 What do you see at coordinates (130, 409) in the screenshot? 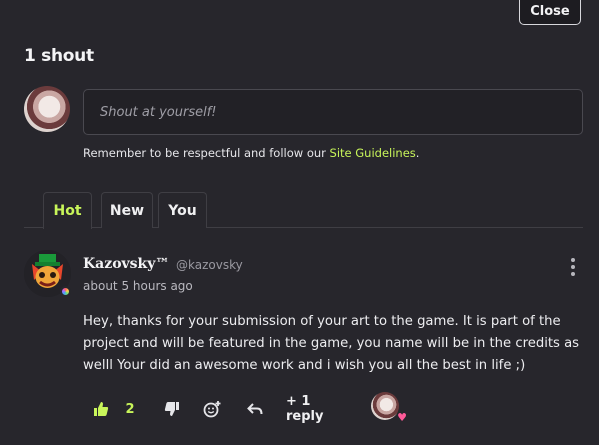
I see `like-count: 2` at bounding box center [130, 409].